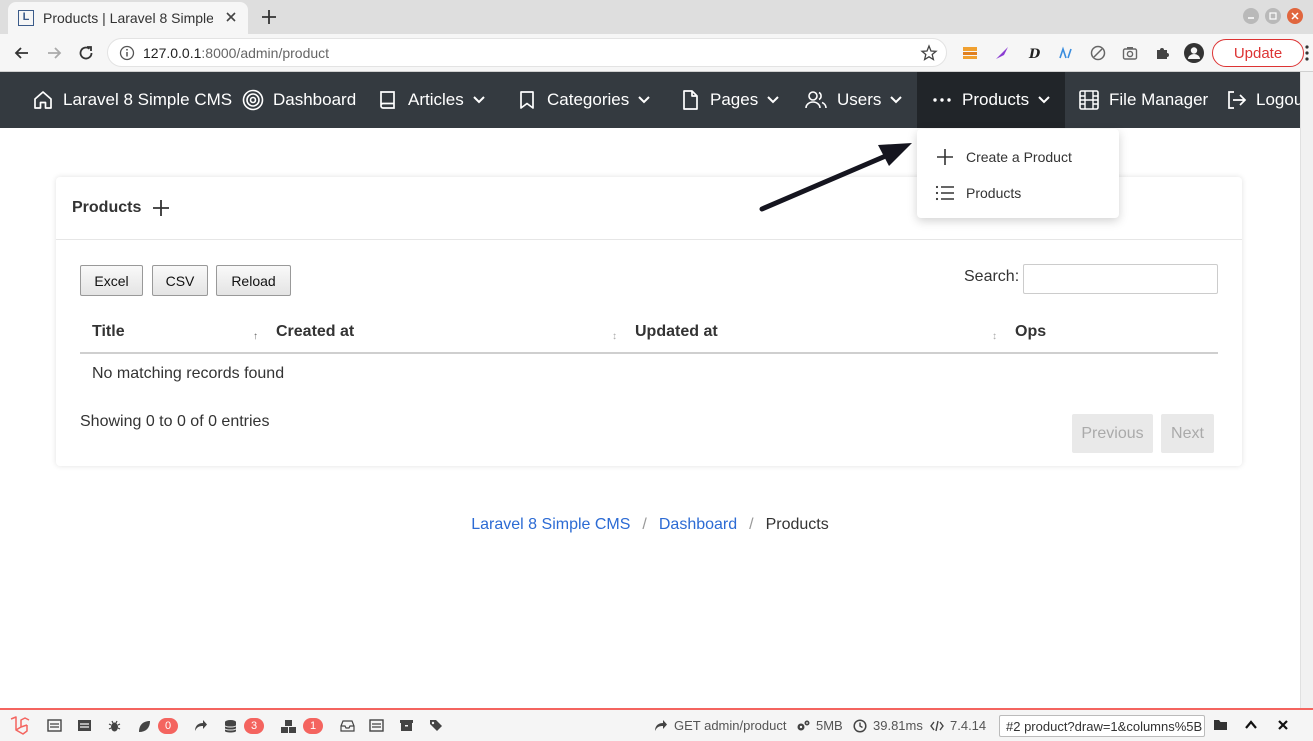 This screenshot has height=741, width=1313. What do you see at coordinates (1098, 53) in the screenshot?
I see `extension-blocker-icon` at bounding box center [1098, 53].